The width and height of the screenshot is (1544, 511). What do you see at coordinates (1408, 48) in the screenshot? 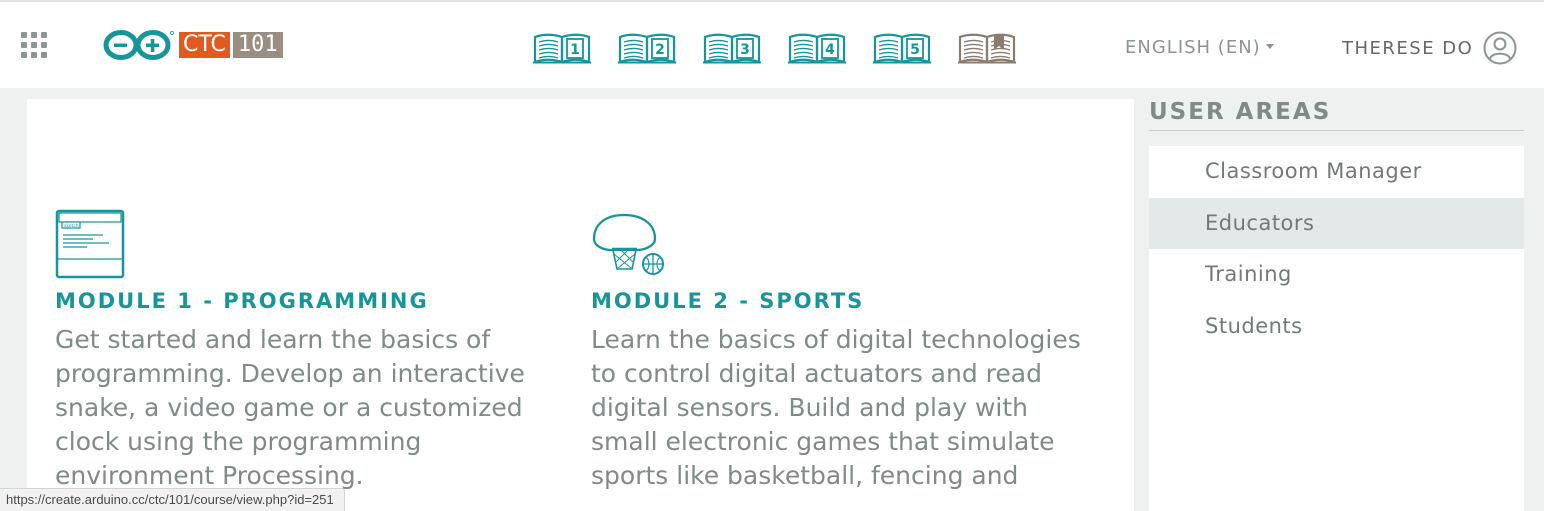
I see `user-name: THERESE DO` at bounding box center [1408, 48].